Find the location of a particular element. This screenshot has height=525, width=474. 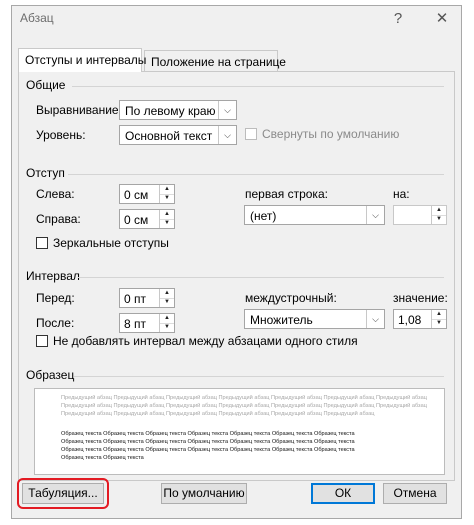

help-button: ? is located at coordinates (398, 19).